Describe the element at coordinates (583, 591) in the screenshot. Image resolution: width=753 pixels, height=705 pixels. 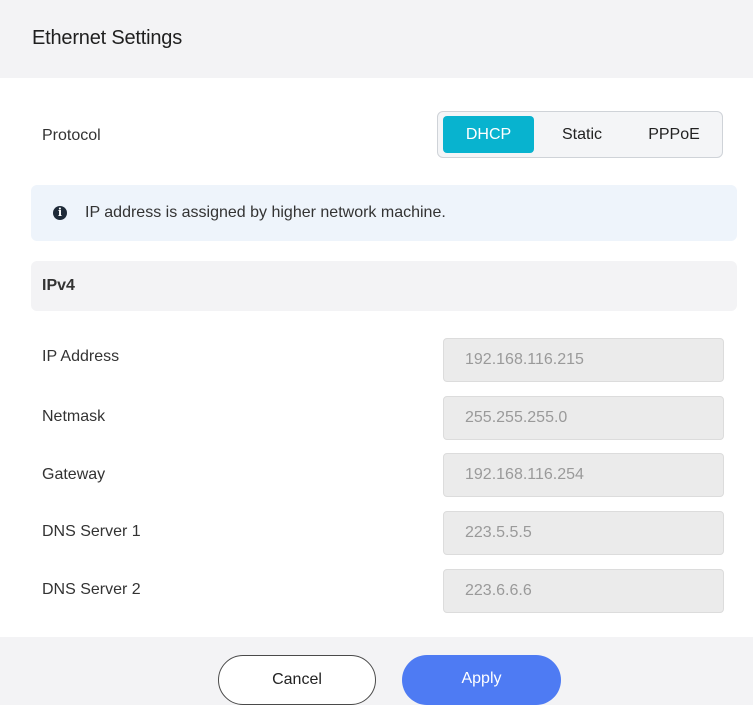
I see `dns-server-2-field` at that location.